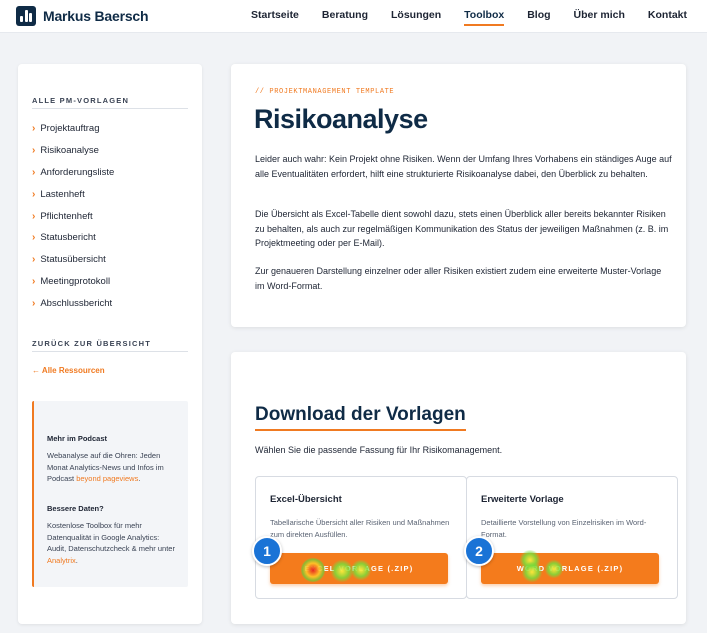 This screenshot has width=707, height=633. What do you see at coordinates (522, 499) in the screenshot?
I see `template-title: Erweiterte Vorlage` at bounding box center [522, 499].